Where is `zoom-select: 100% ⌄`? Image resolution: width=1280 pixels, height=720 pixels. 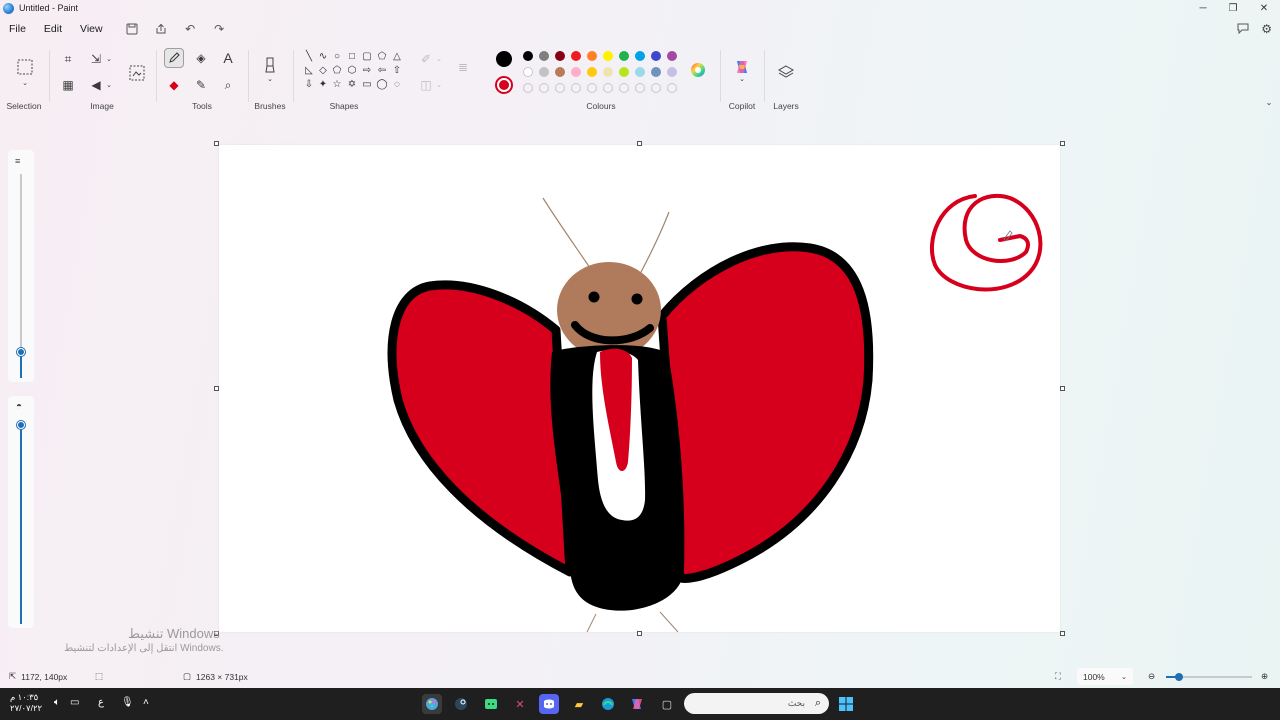
zoom-select: 100% ⌄ is located at coordinates (1105, 676).